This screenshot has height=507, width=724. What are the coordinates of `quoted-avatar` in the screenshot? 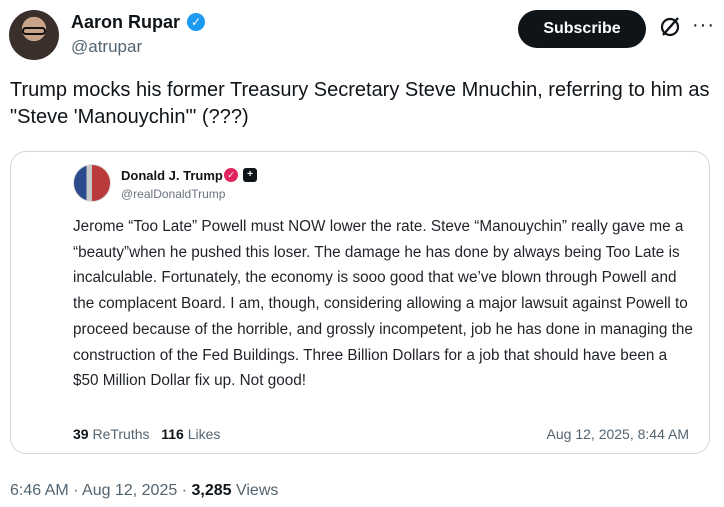 It's located at (92, 183).